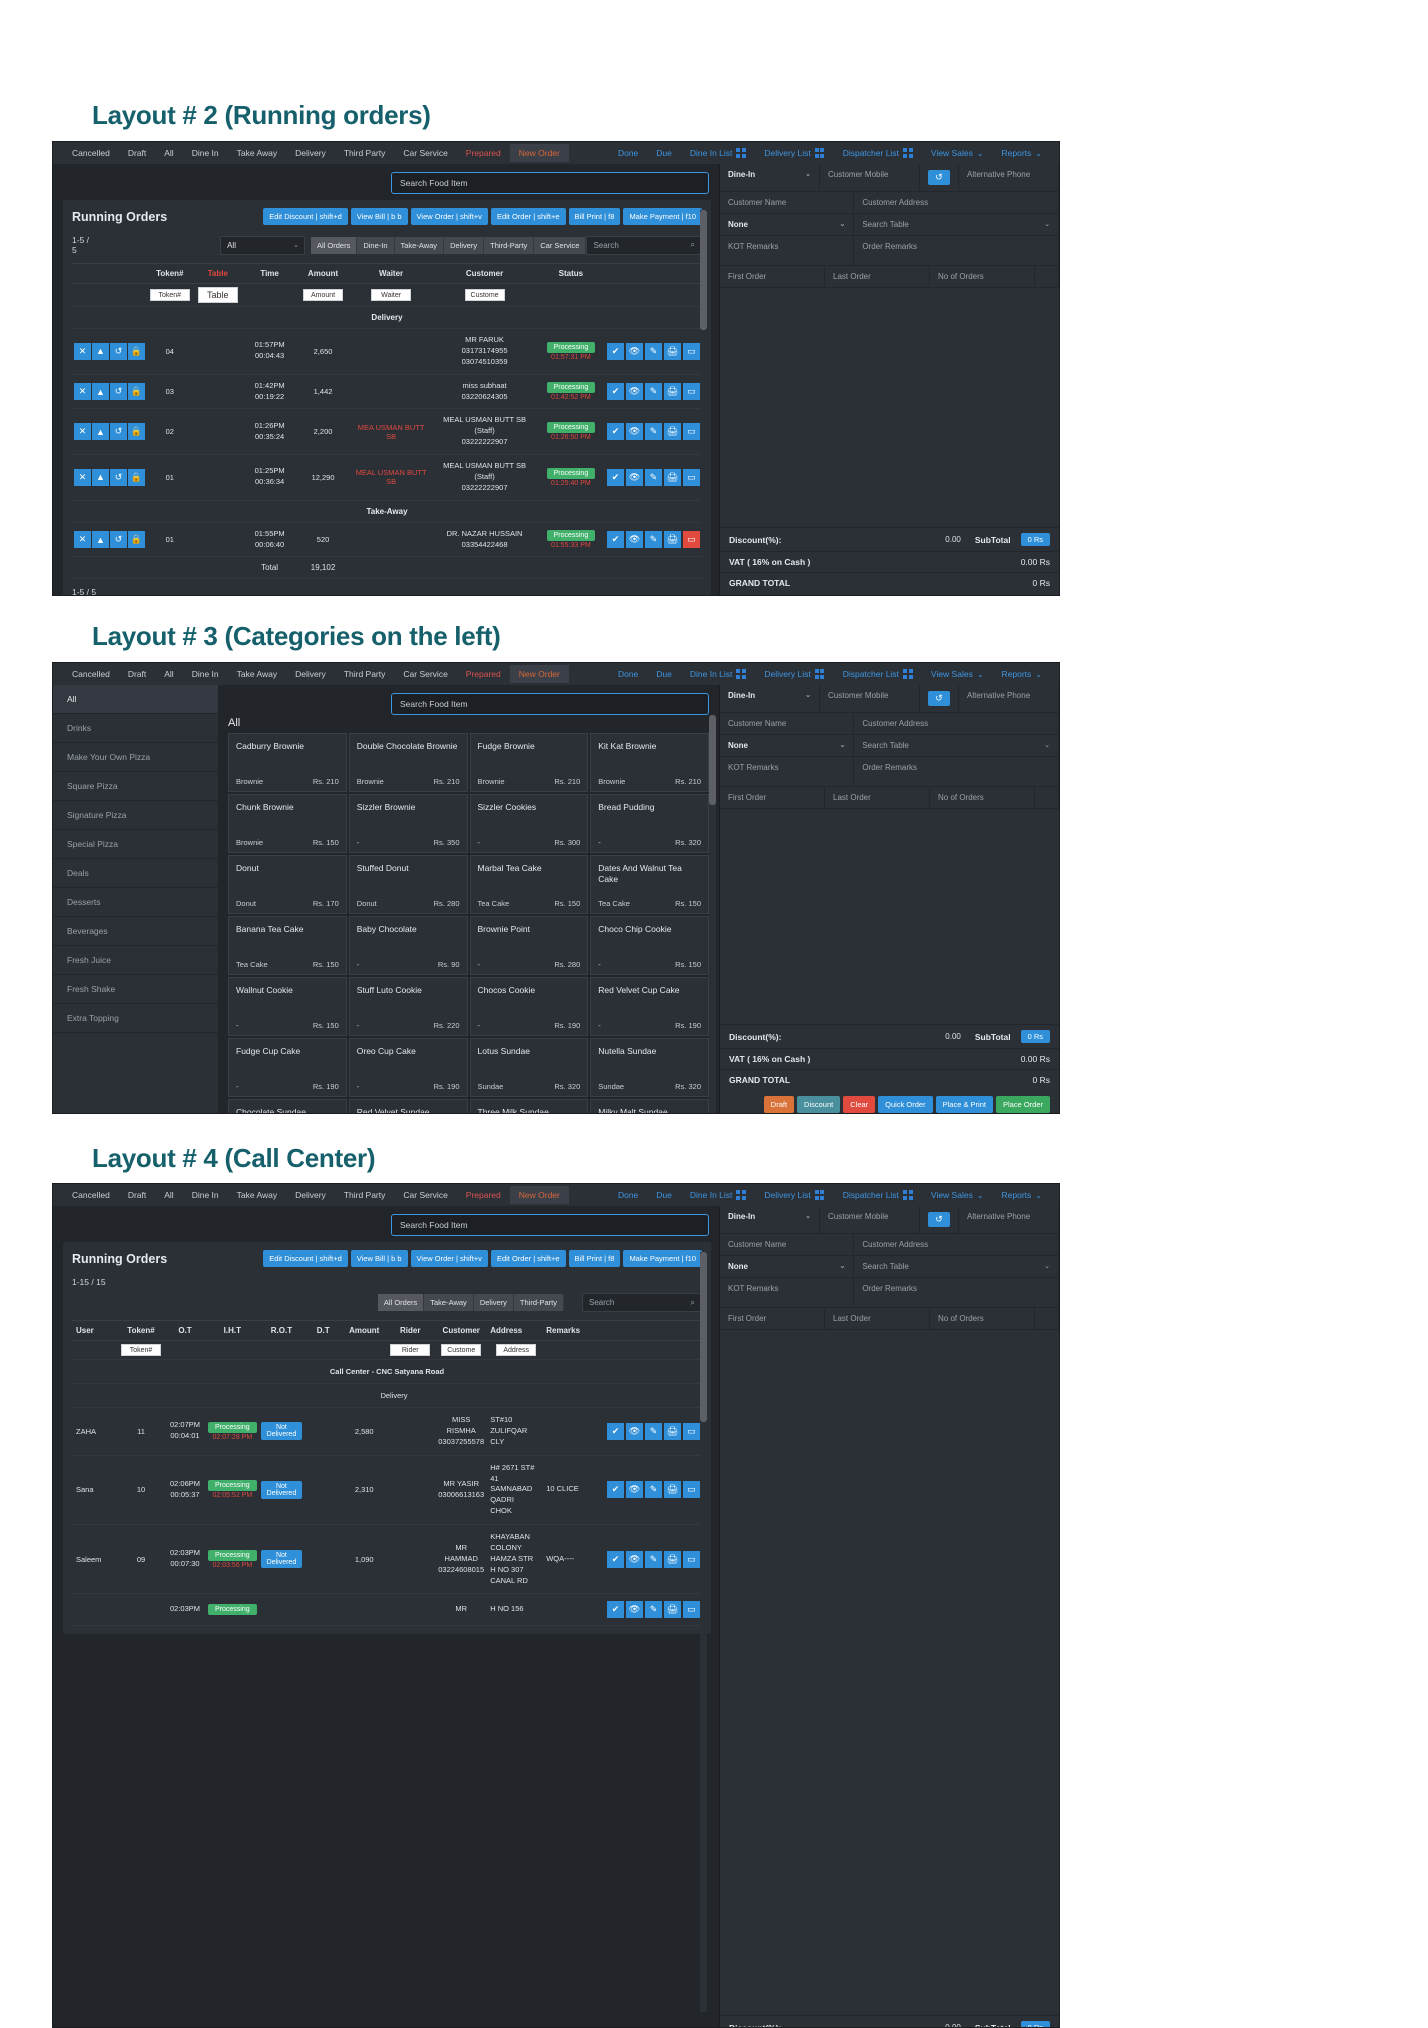 The width and height of the screenshot is (1428, 2028). What do you see at coordinates (408, 1106) in the screenshot?
I see `menu-item: Red Velvet Sundae` at bounding box center [408, 1106].